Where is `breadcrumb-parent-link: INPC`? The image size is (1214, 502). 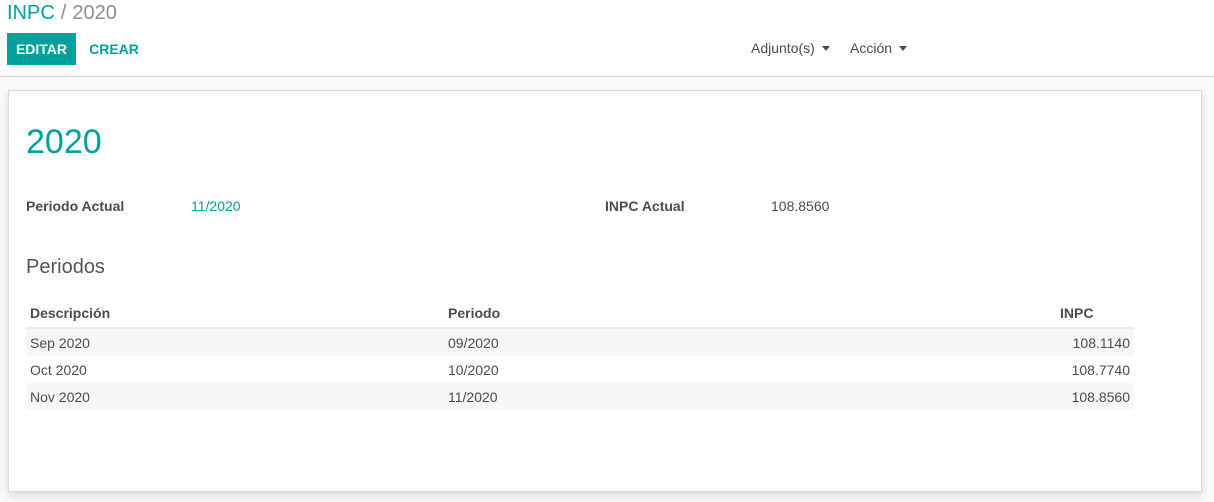 breadcrumb-parent-link: INPC is located at coordinates (31, 13).